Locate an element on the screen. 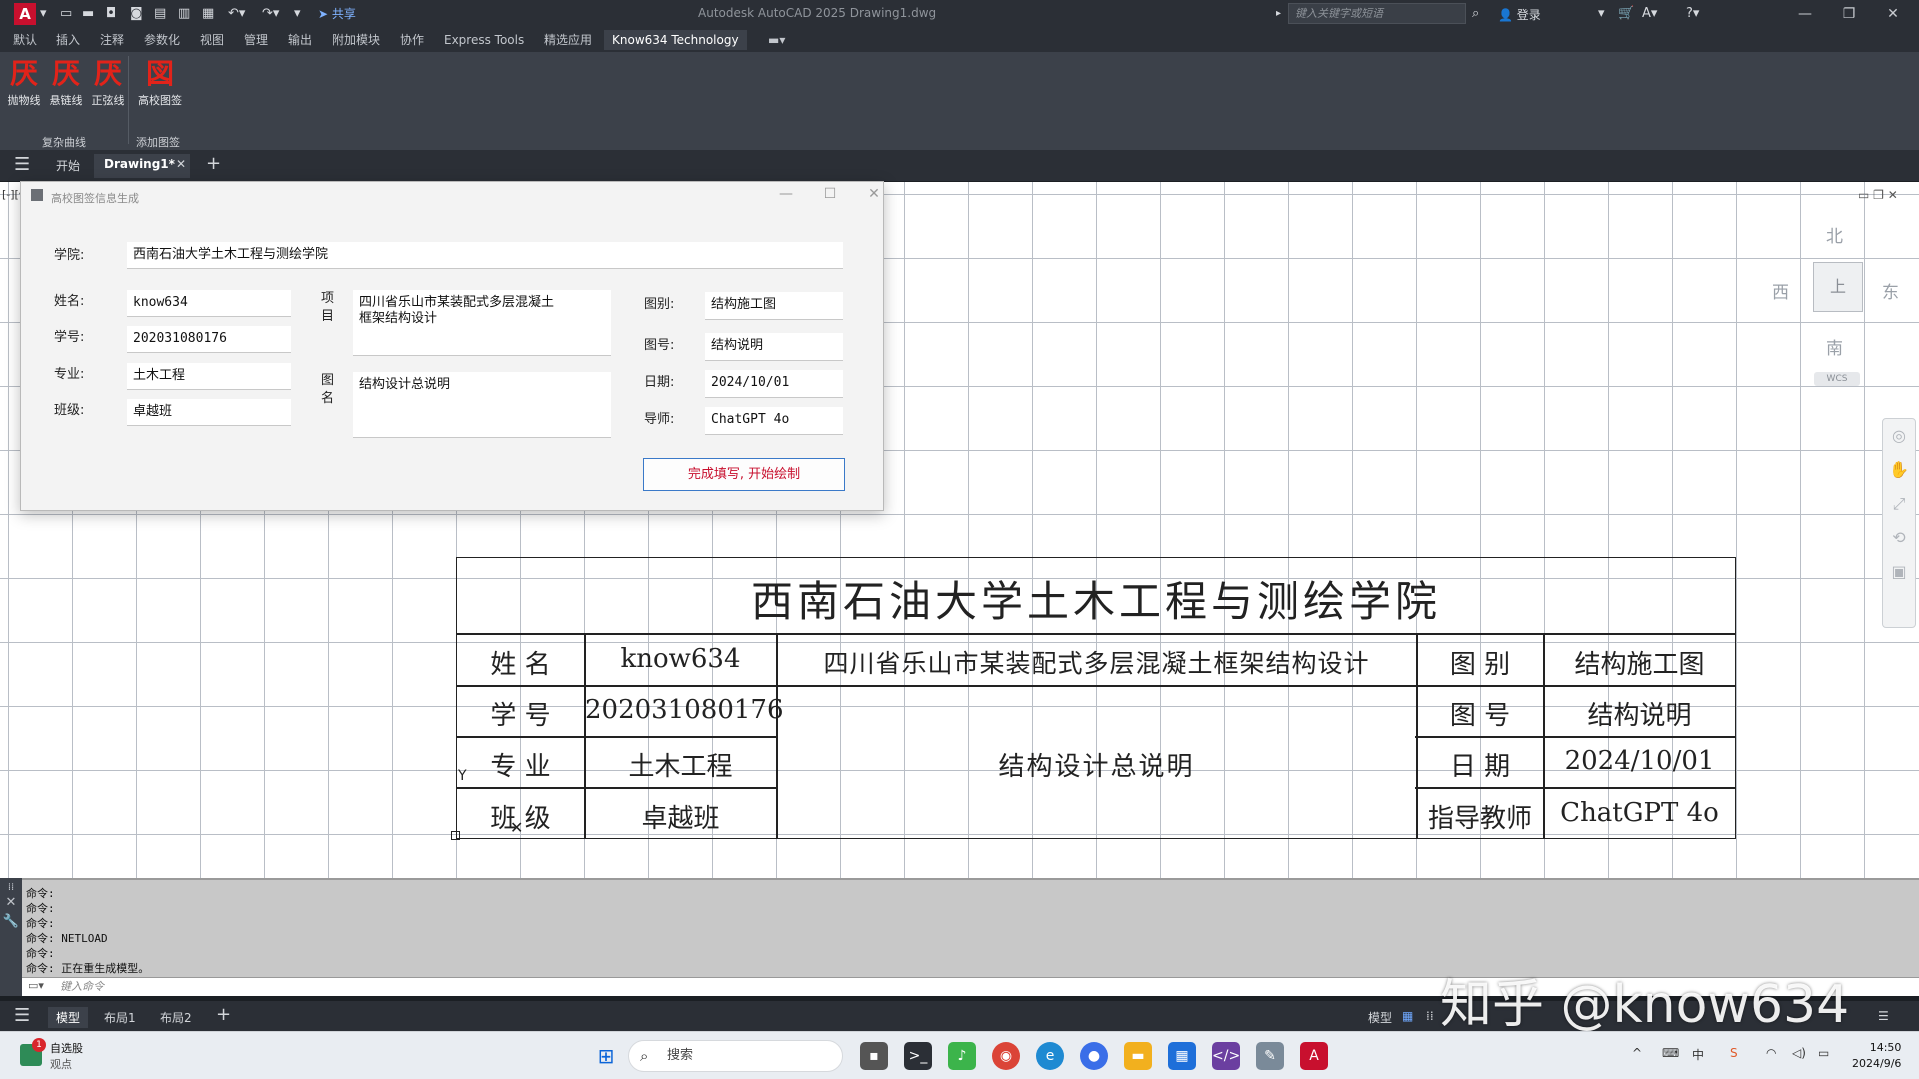 The width and height of the screenshot is (1919, 1079). command-grip-icon: ⁞⁞ is located at coordinates (11, 887).